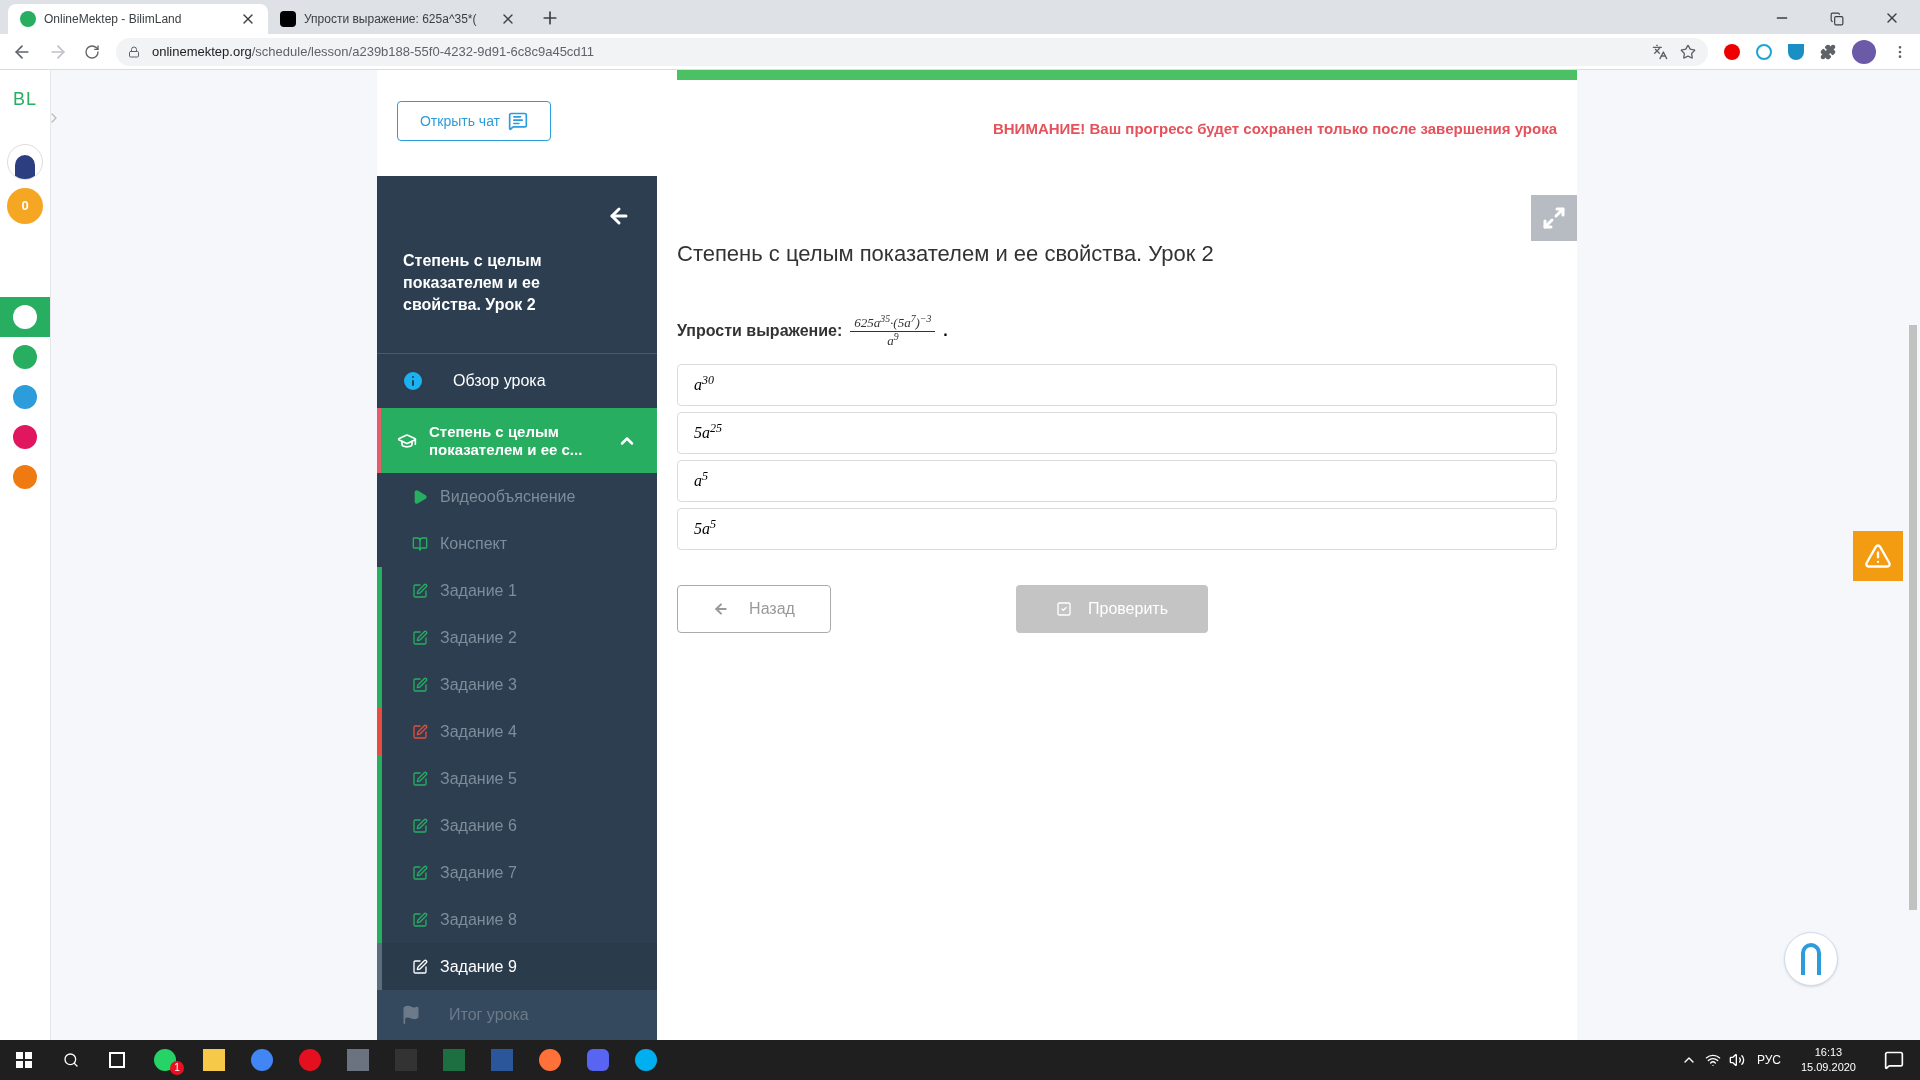 This screenshot has height=1080, width=1920. What do you see at coordinates (478, 966) in the screenshot?
I see `step-label: Задание 9` at bounding box center [478, 966].